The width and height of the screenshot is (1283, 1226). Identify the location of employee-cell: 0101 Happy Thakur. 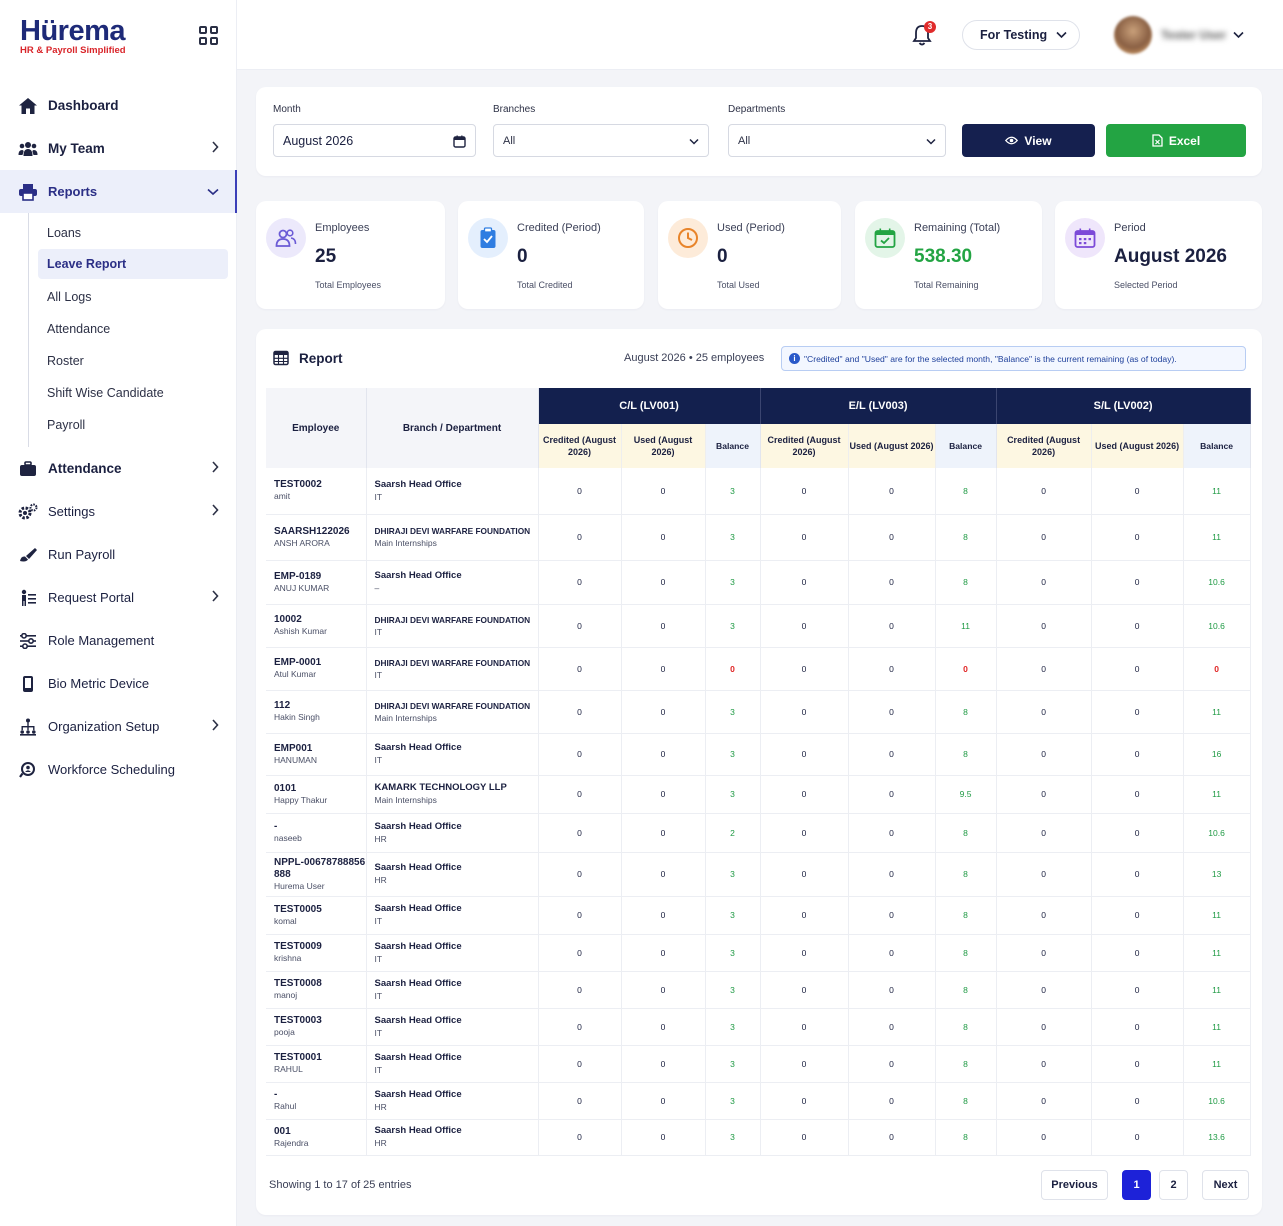
(316, 794).